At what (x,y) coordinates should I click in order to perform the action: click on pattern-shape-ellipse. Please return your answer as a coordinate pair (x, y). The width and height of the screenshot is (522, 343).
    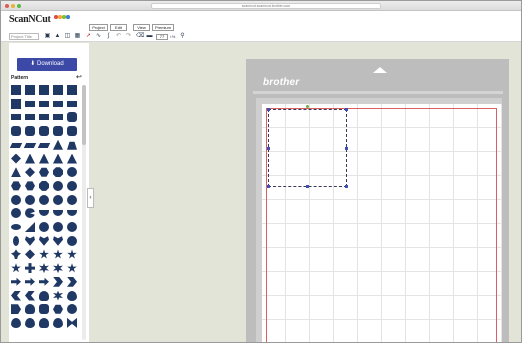
    Looking at the image, I should click on (16, 227).